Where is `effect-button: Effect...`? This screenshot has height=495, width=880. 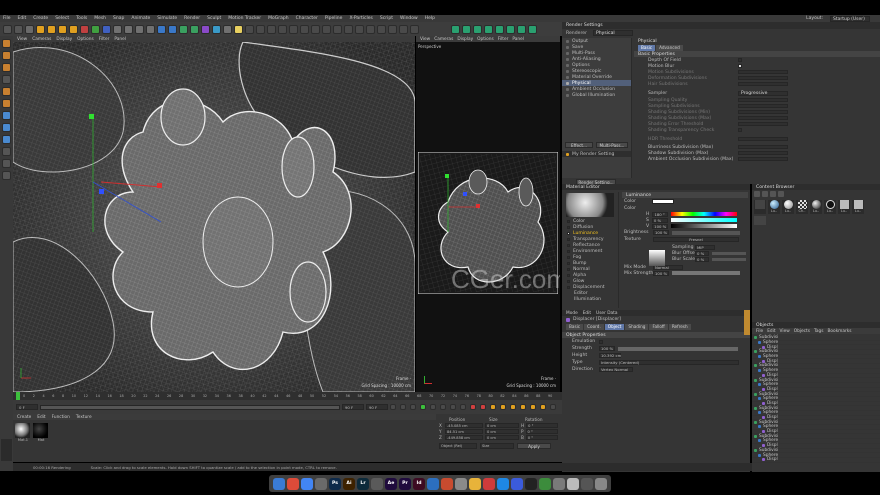 effect-button: Effect... is located at coordinates (579, 145).